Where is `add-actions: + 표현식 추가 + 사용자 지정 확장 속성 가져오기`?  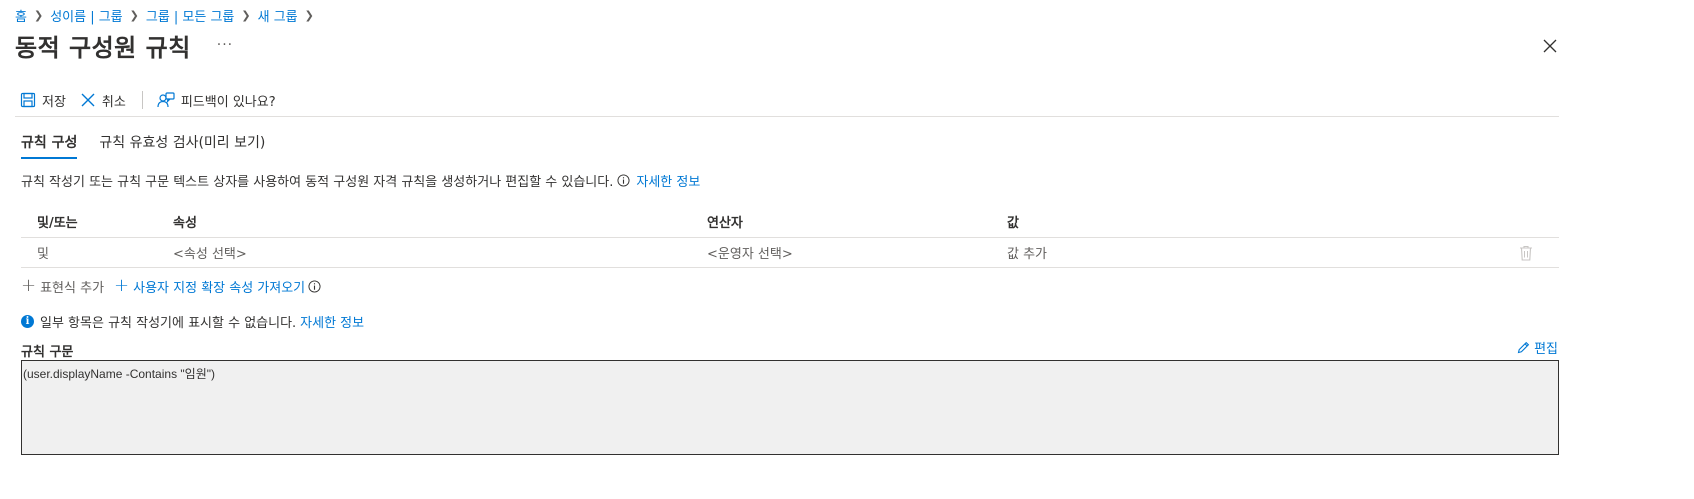
add-actions: + 표현식 추가 + 사용자 지정 확장 속성 가져오기 is located at coordinates (174, 286).